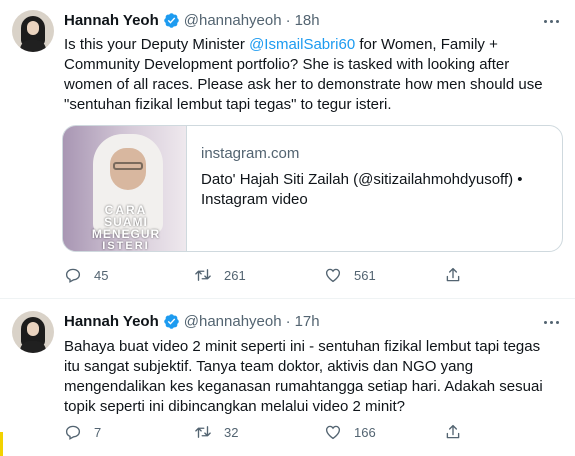  What do you see at coordinates (126, 234) in the screenshot?
I see `thumbnail-word: MENEGUR` at bounding box center [126, 234].